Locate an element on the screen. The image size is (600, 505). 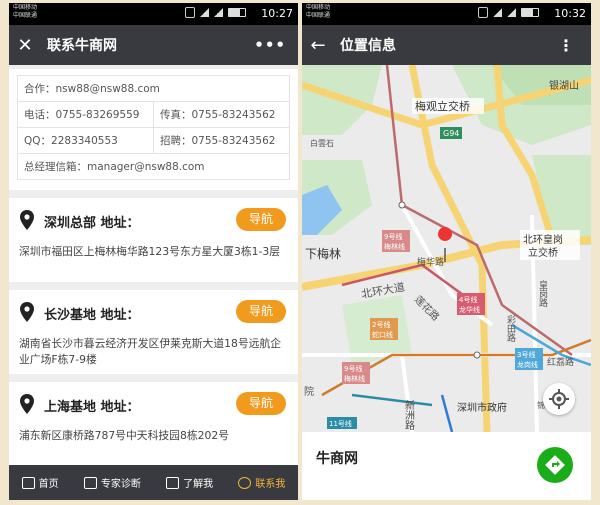
contact-email: 合作：nsw88@nsw88.com is located at coordinates (153, 88).